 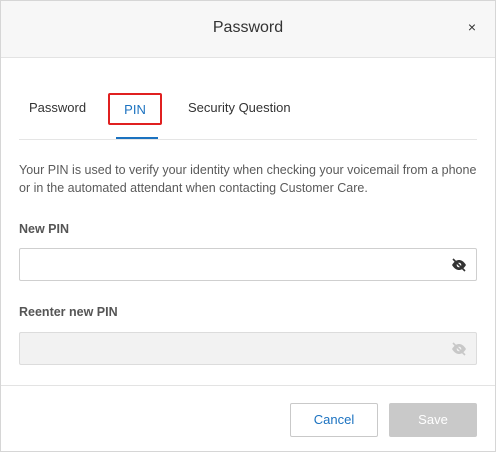 I want to click on new-pin-label: New PIN, so click(x=44, y=229).